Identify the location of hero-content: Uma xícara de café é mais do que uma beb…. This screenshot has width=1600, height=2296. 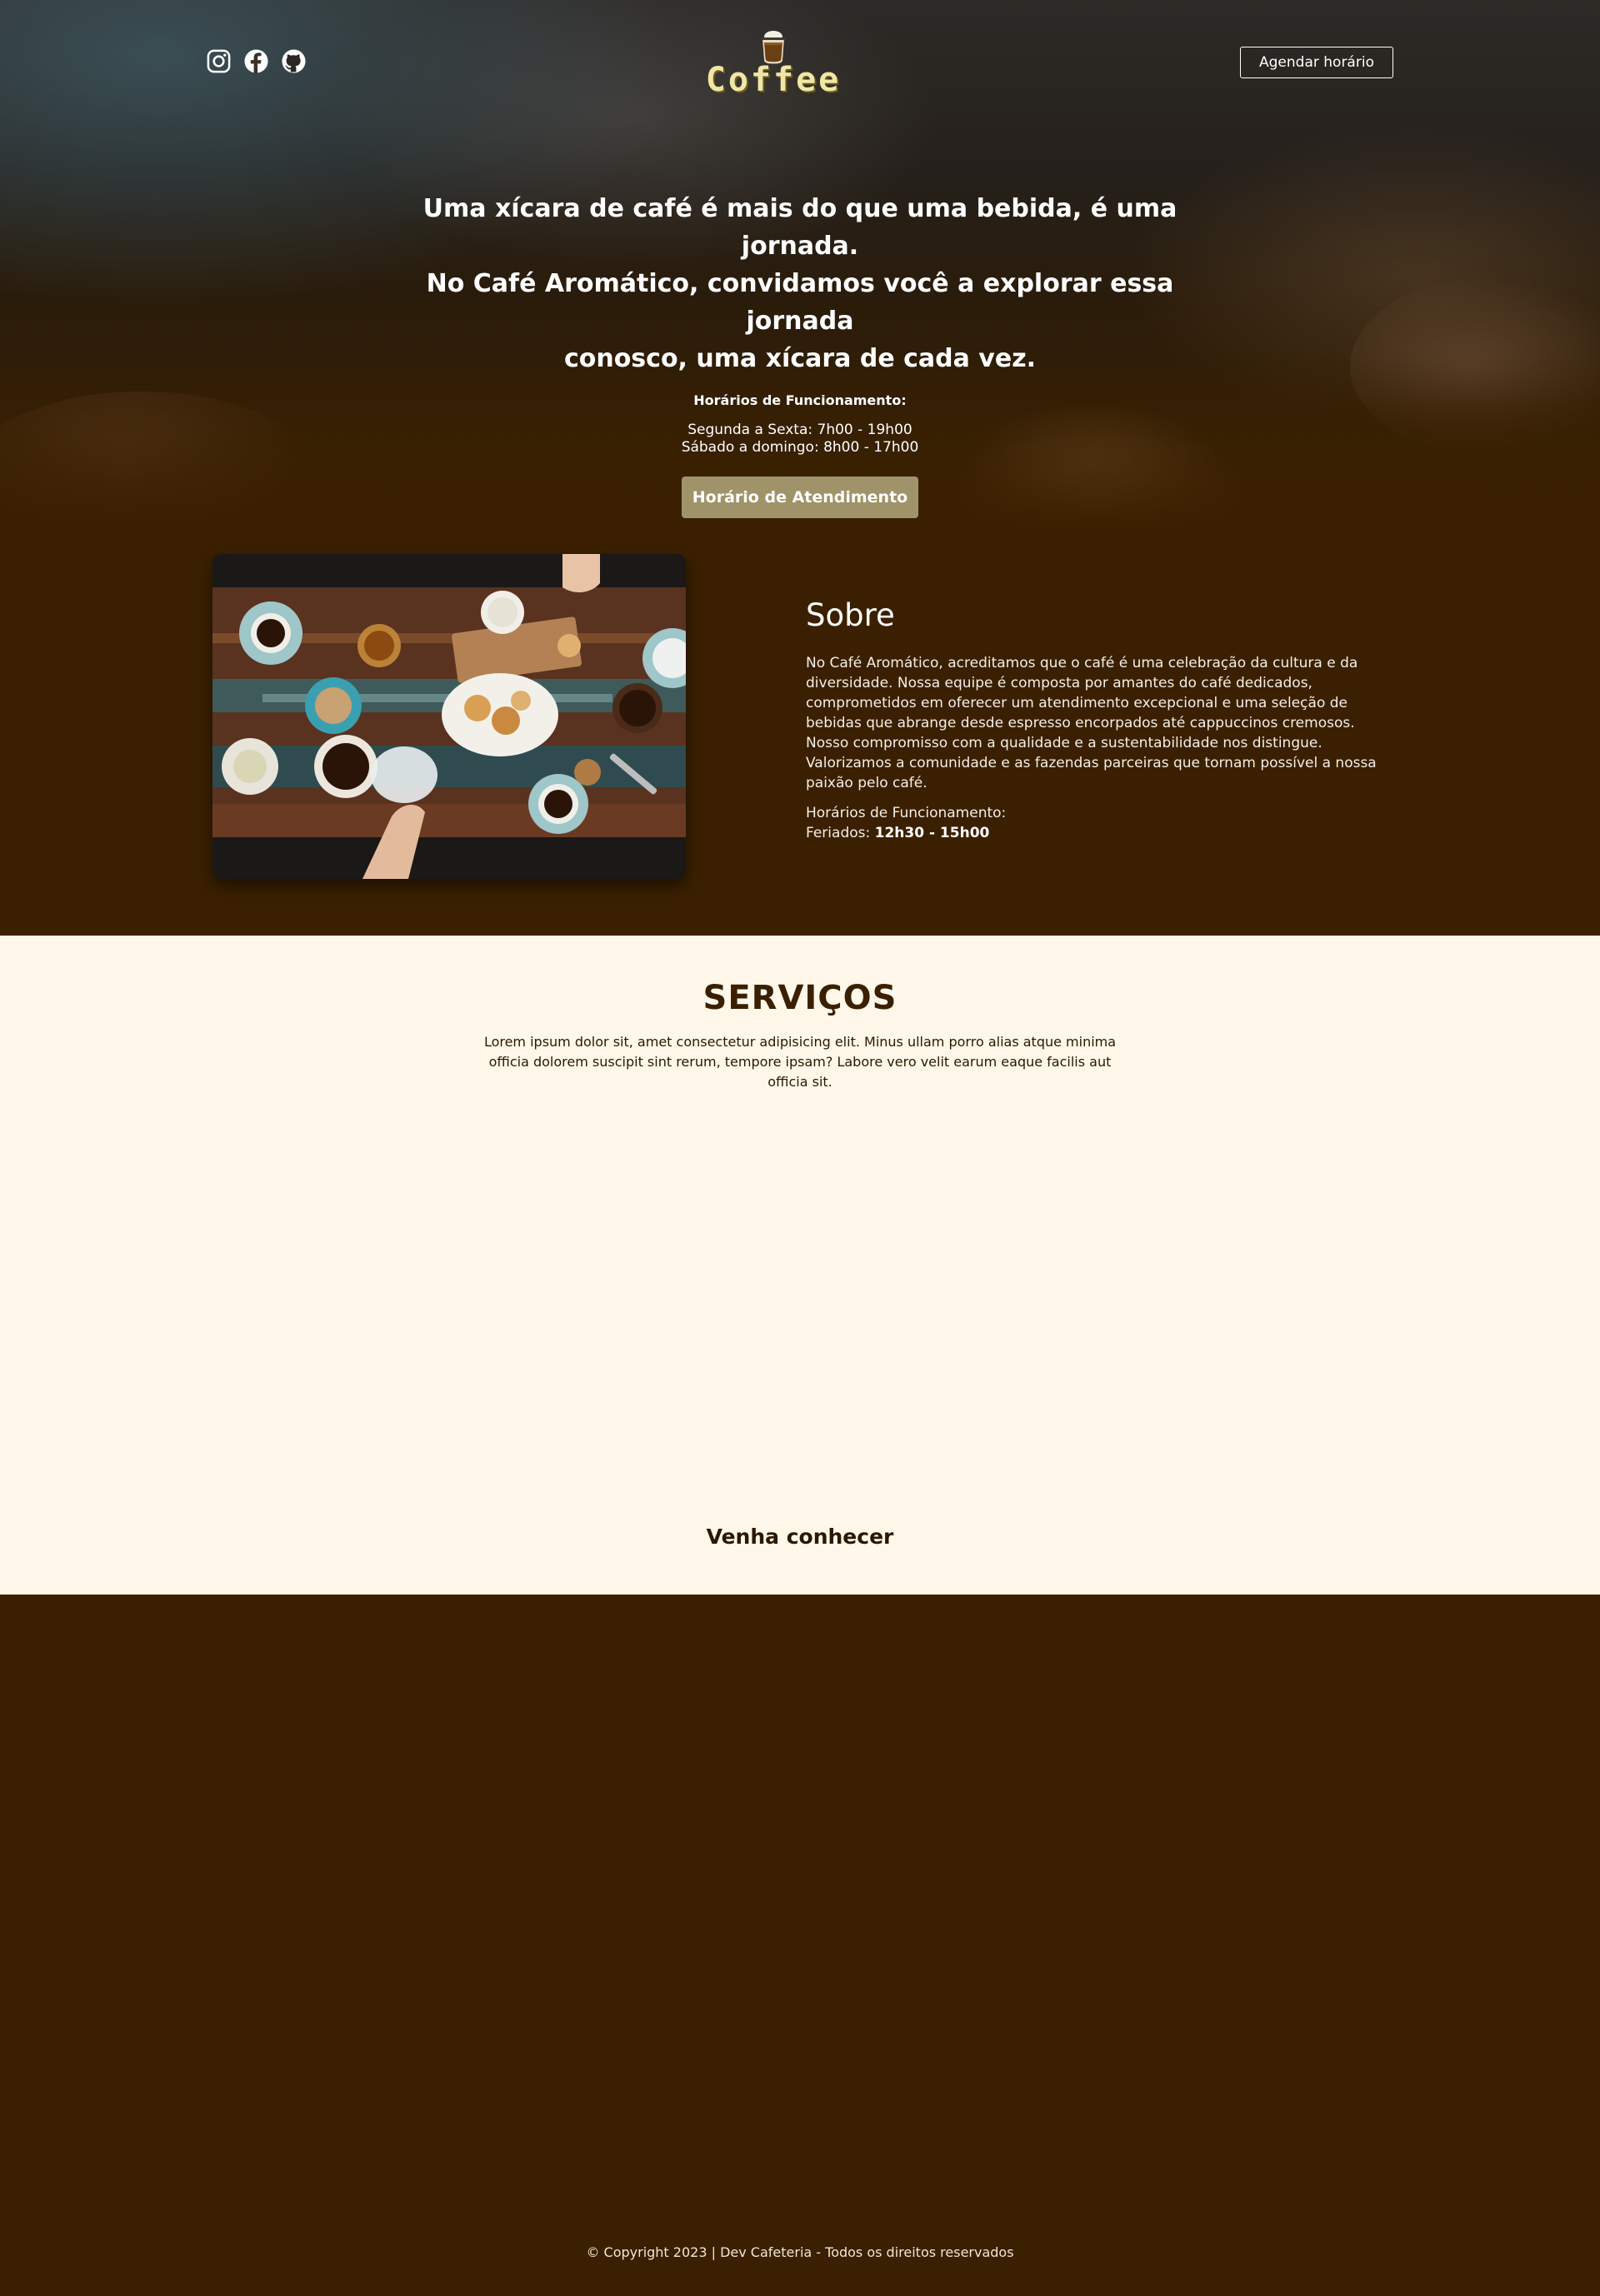
(800, 354).